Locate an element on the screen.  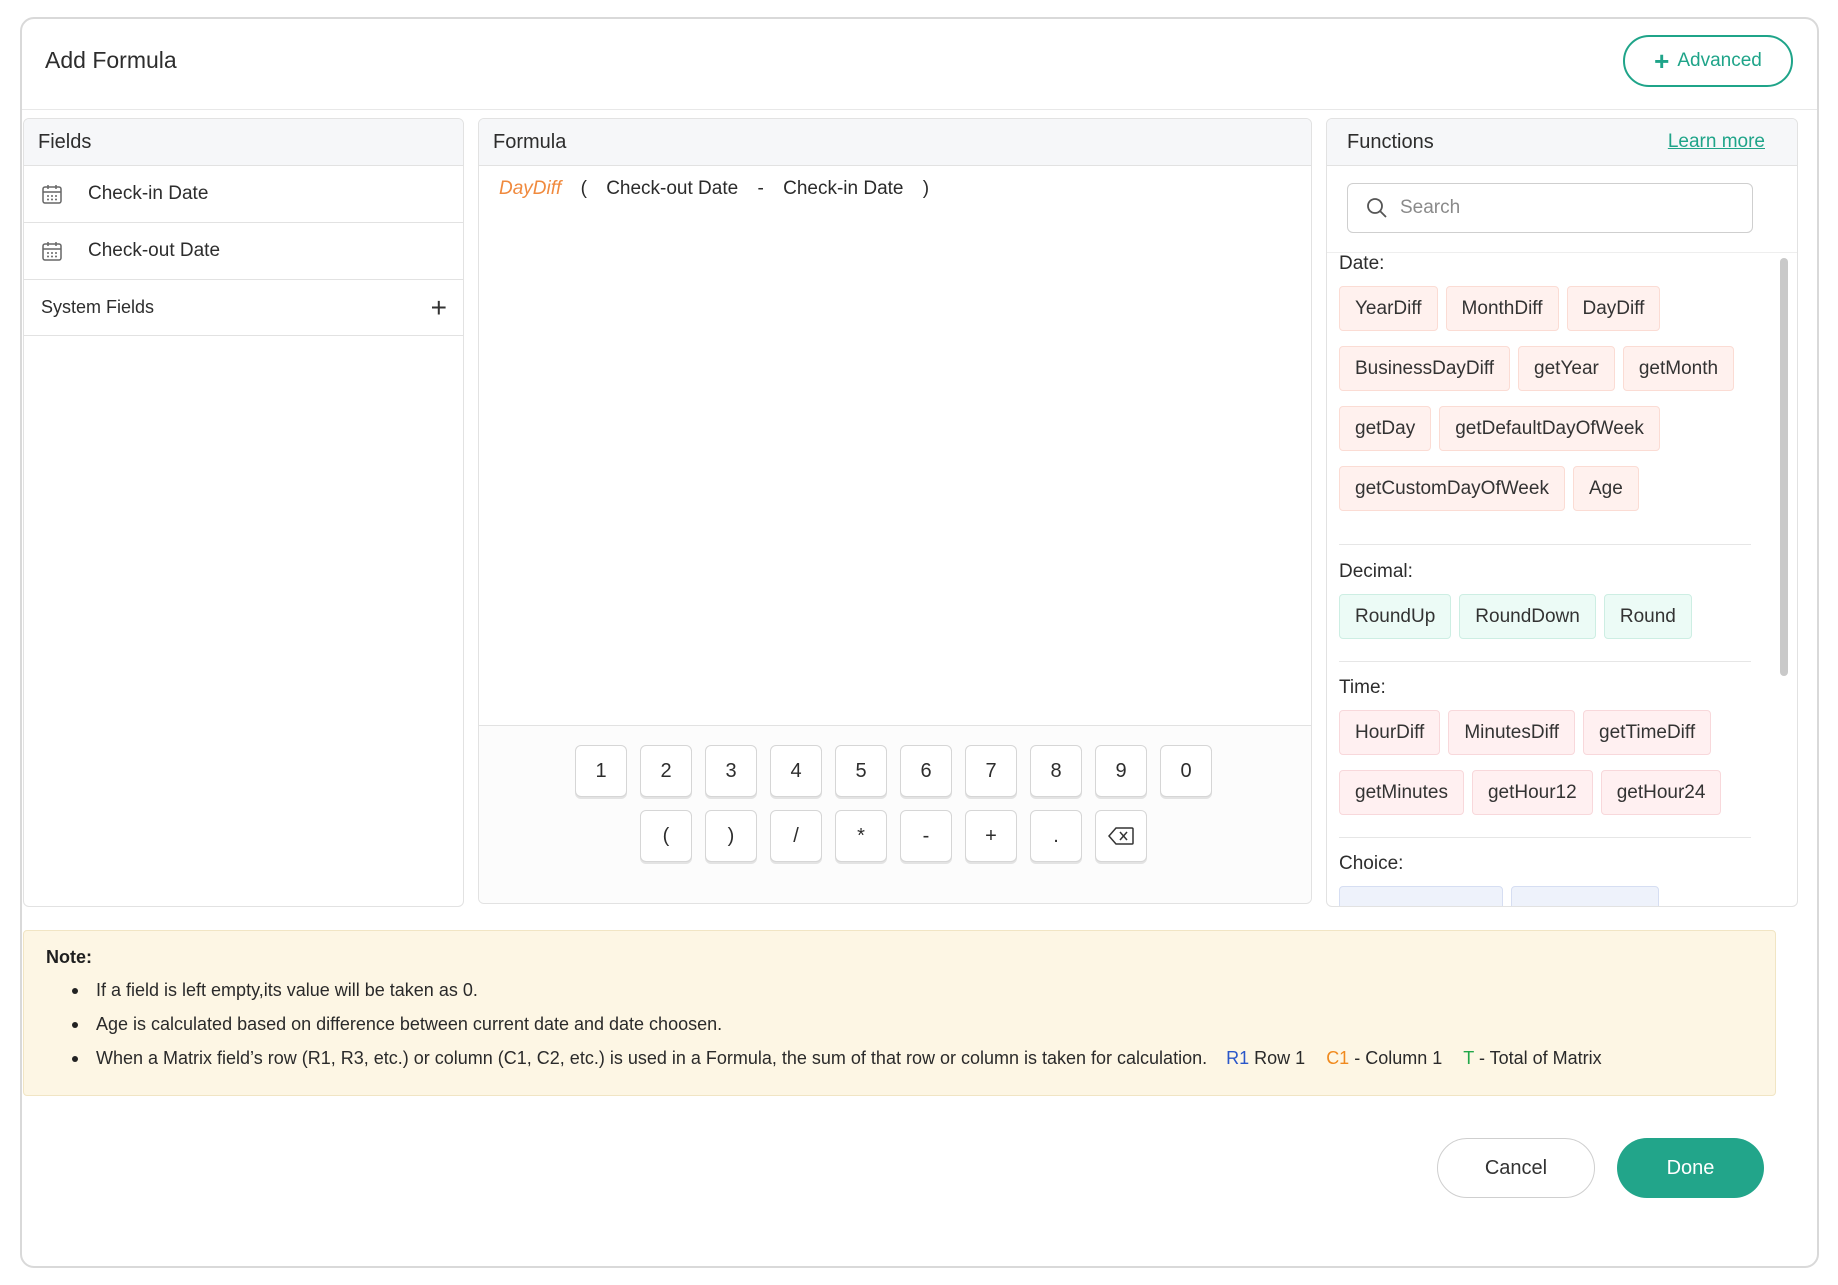
cancel-button: Cancel is located at coordinates (1516, 1168).